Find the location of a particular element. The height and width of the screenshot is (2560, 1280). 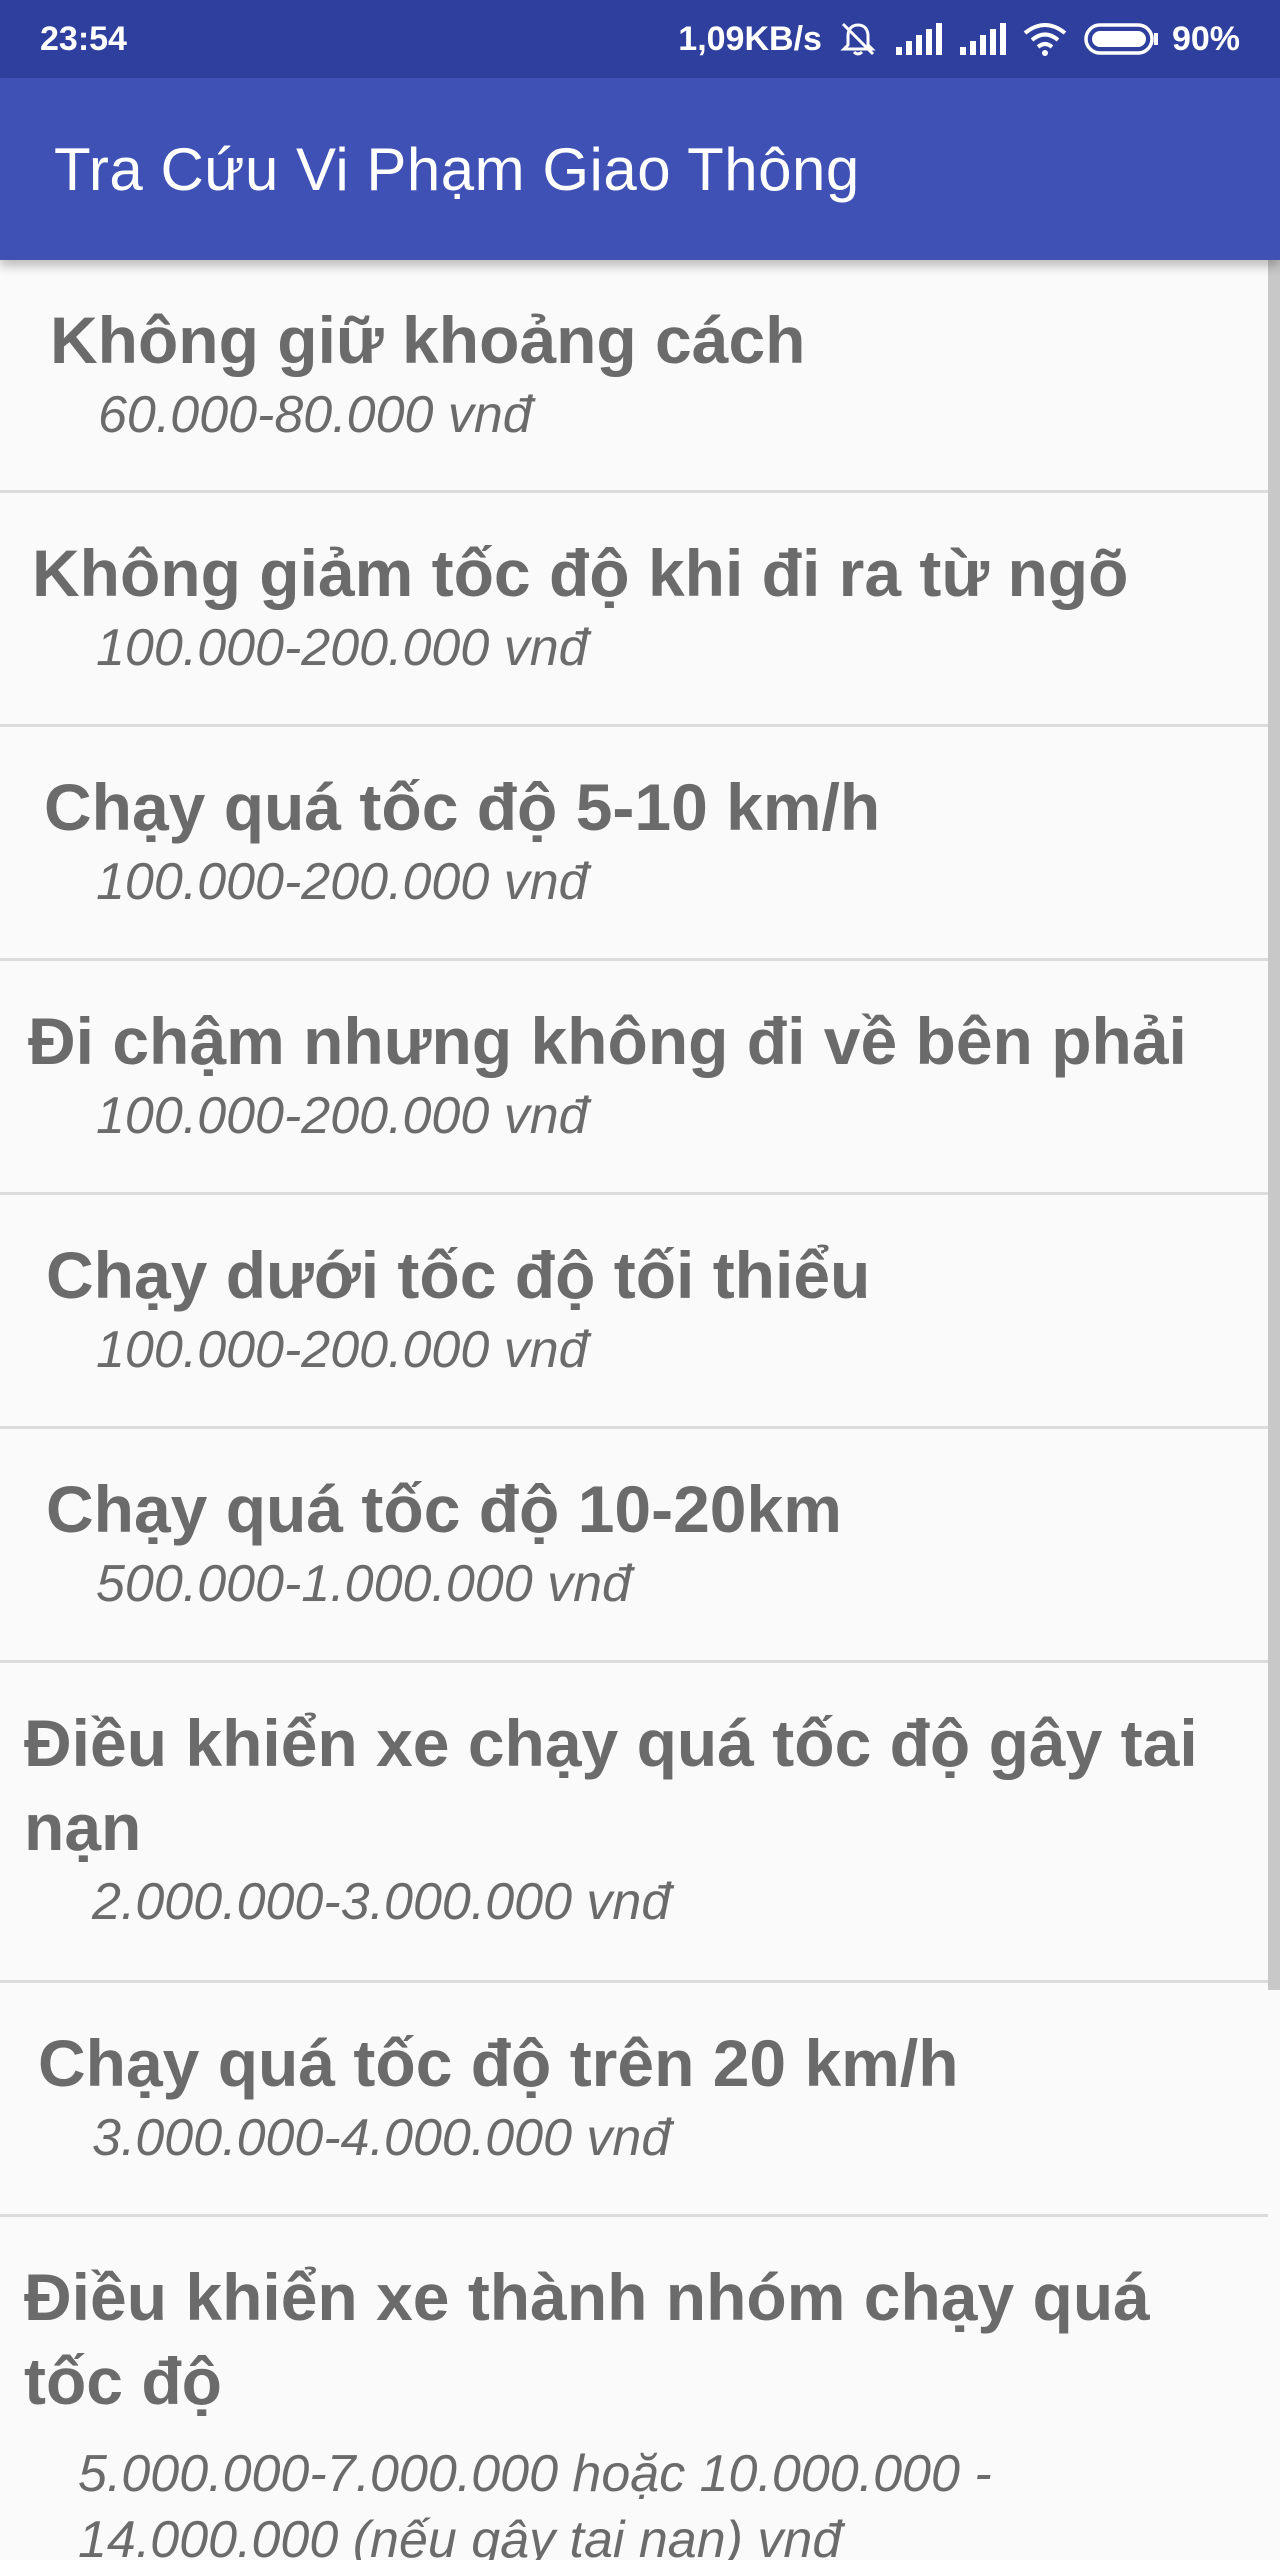

violation-title: Không giữ khoảng cách is located at coordinates (428, 340).